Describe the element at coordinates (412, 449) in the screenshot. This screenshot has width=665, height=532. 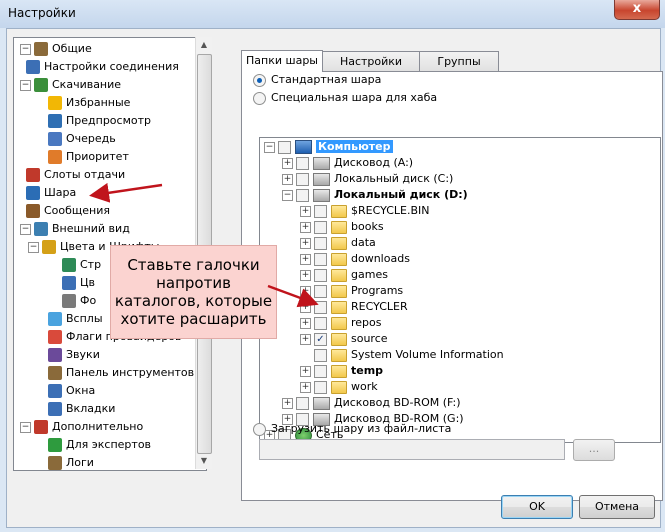
I see `filelist-path-input` at that location.